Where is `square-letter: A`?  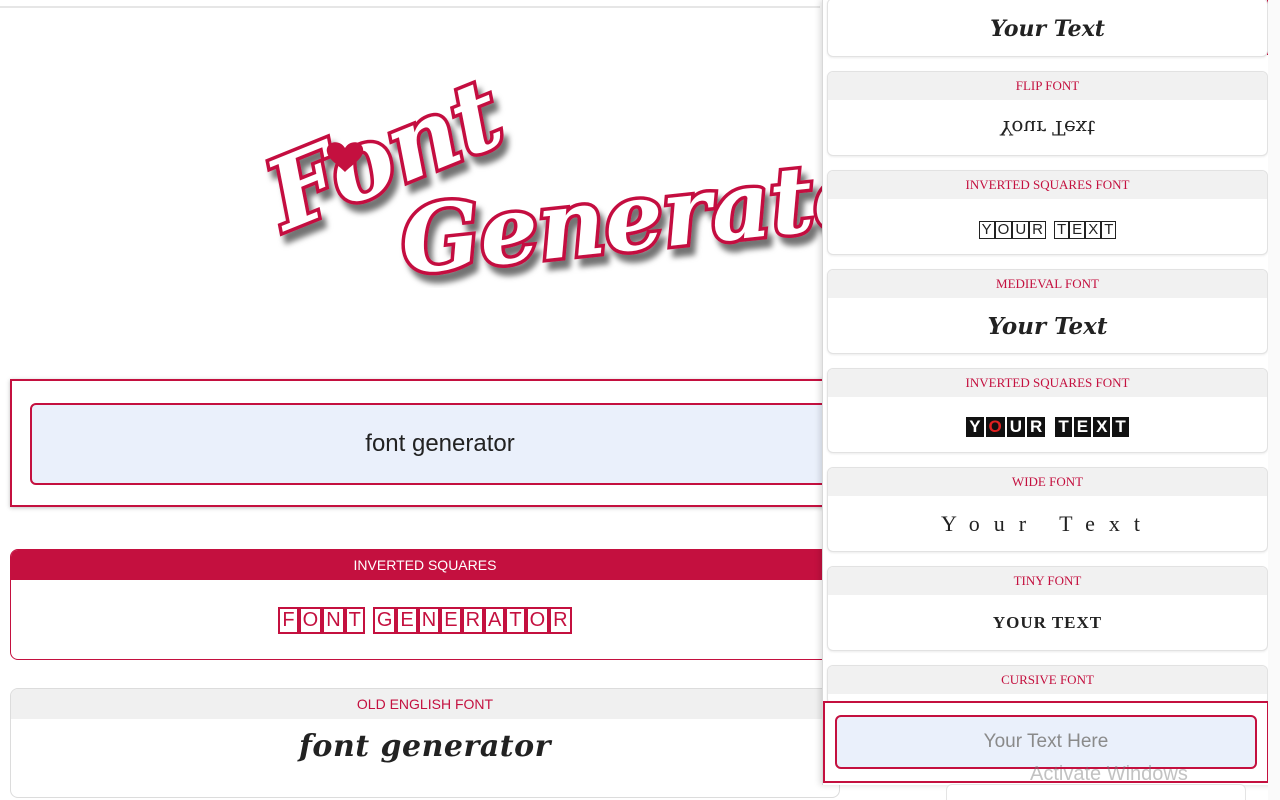
square-letter: A is located at coordinates (495, 620).